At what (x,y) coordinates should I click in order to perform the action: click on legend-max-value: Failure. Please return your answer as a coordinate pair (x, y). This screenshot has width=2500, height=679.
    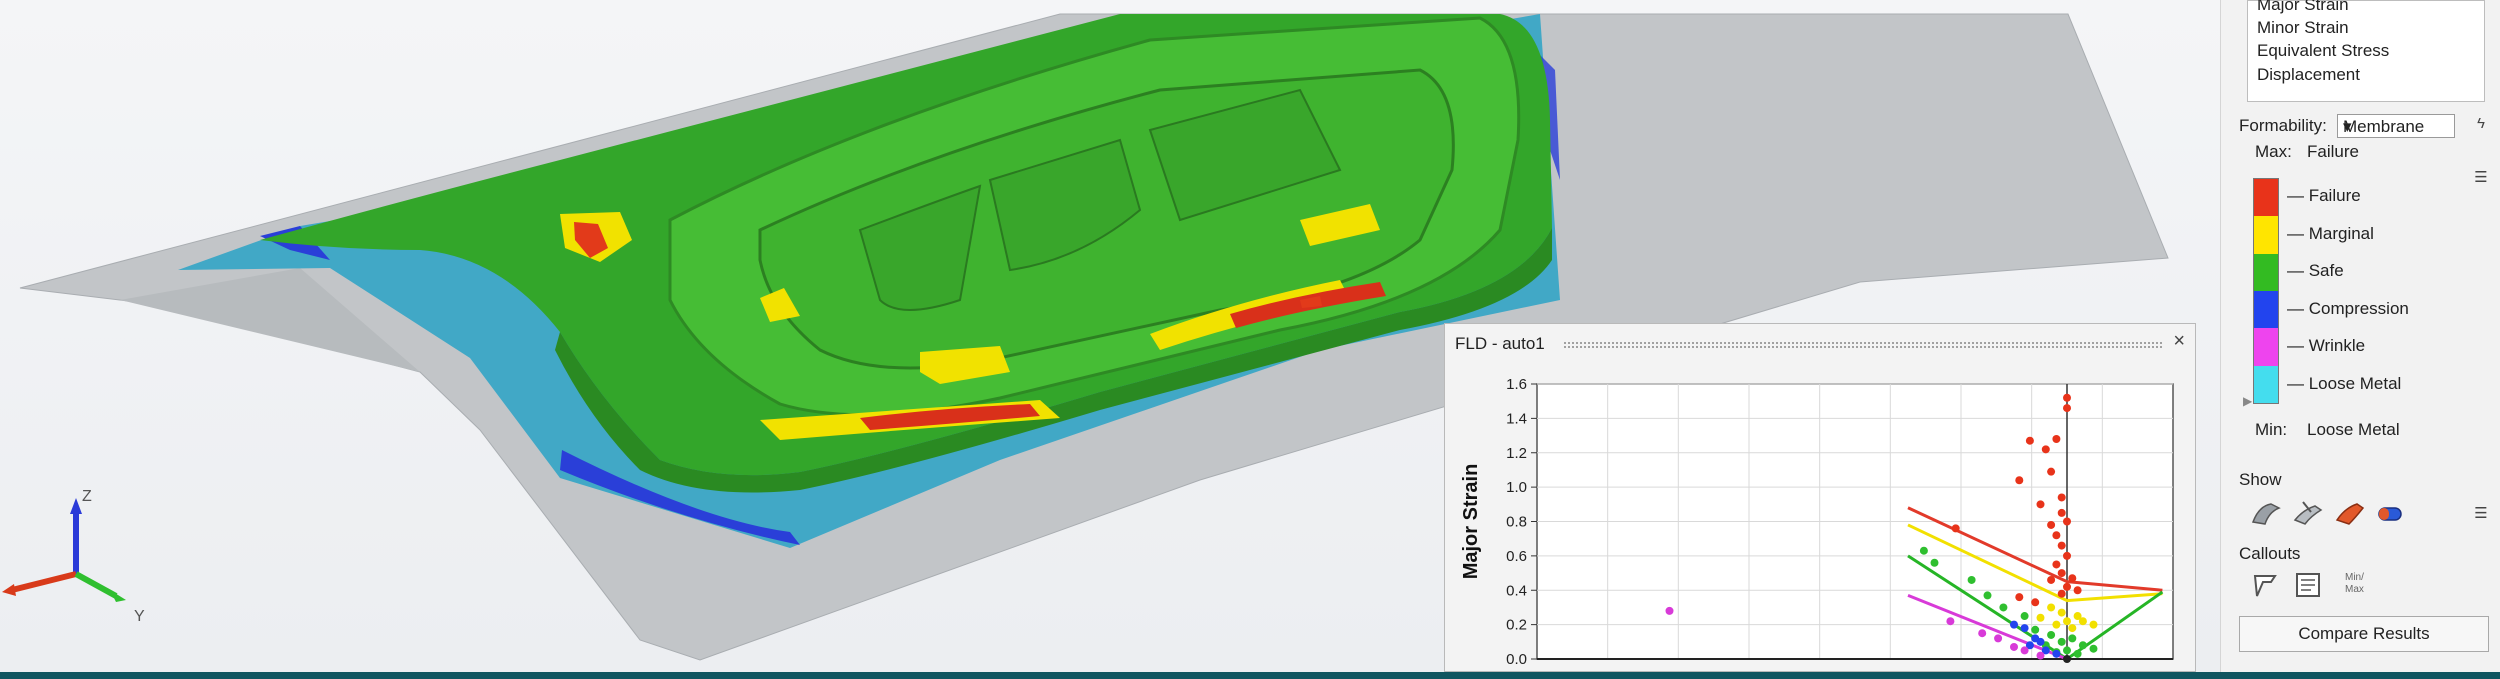
    Looking at the image, I should click on (2333, 151).